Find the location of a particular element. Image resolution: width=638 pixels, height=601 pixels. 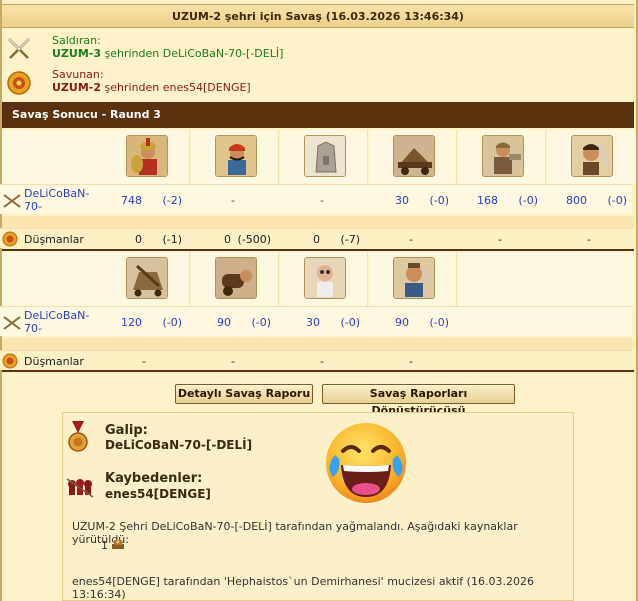

swordsman-unit-icon is located at coordinates (592, 156).